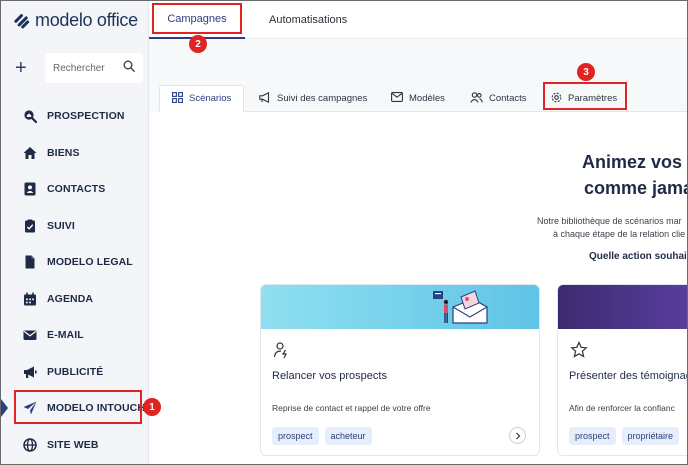 Image resolution: width=688 pixels, height=465 pixels. Describe the element at coordinates (152, 407) in the screenshot. I see `callout-badge: 1` at that location.